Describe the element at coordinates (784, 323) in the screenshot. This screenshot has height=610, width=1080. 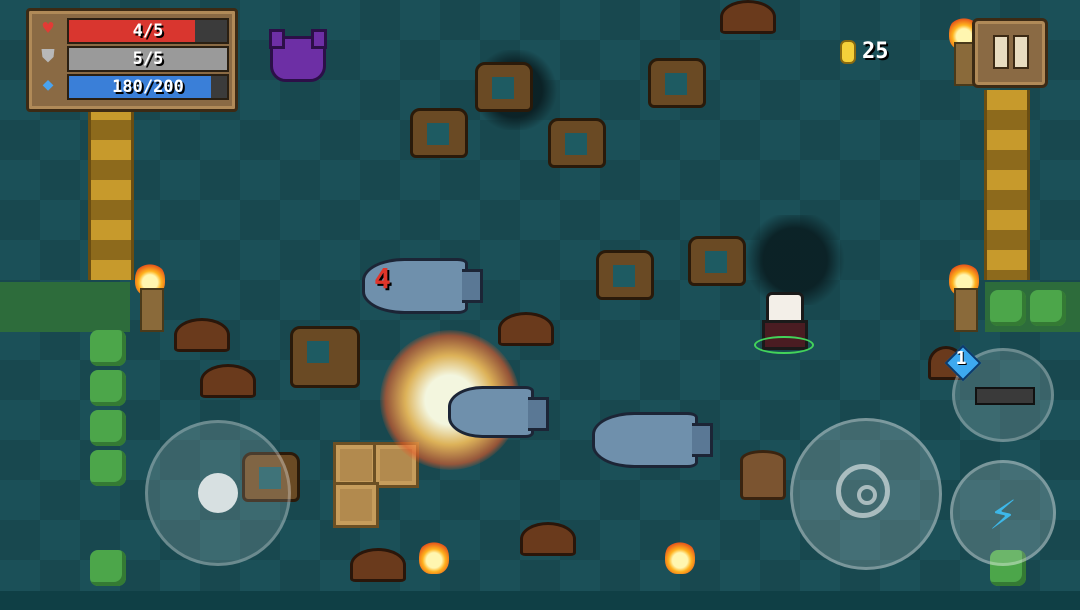
I see `player-character` at that location.